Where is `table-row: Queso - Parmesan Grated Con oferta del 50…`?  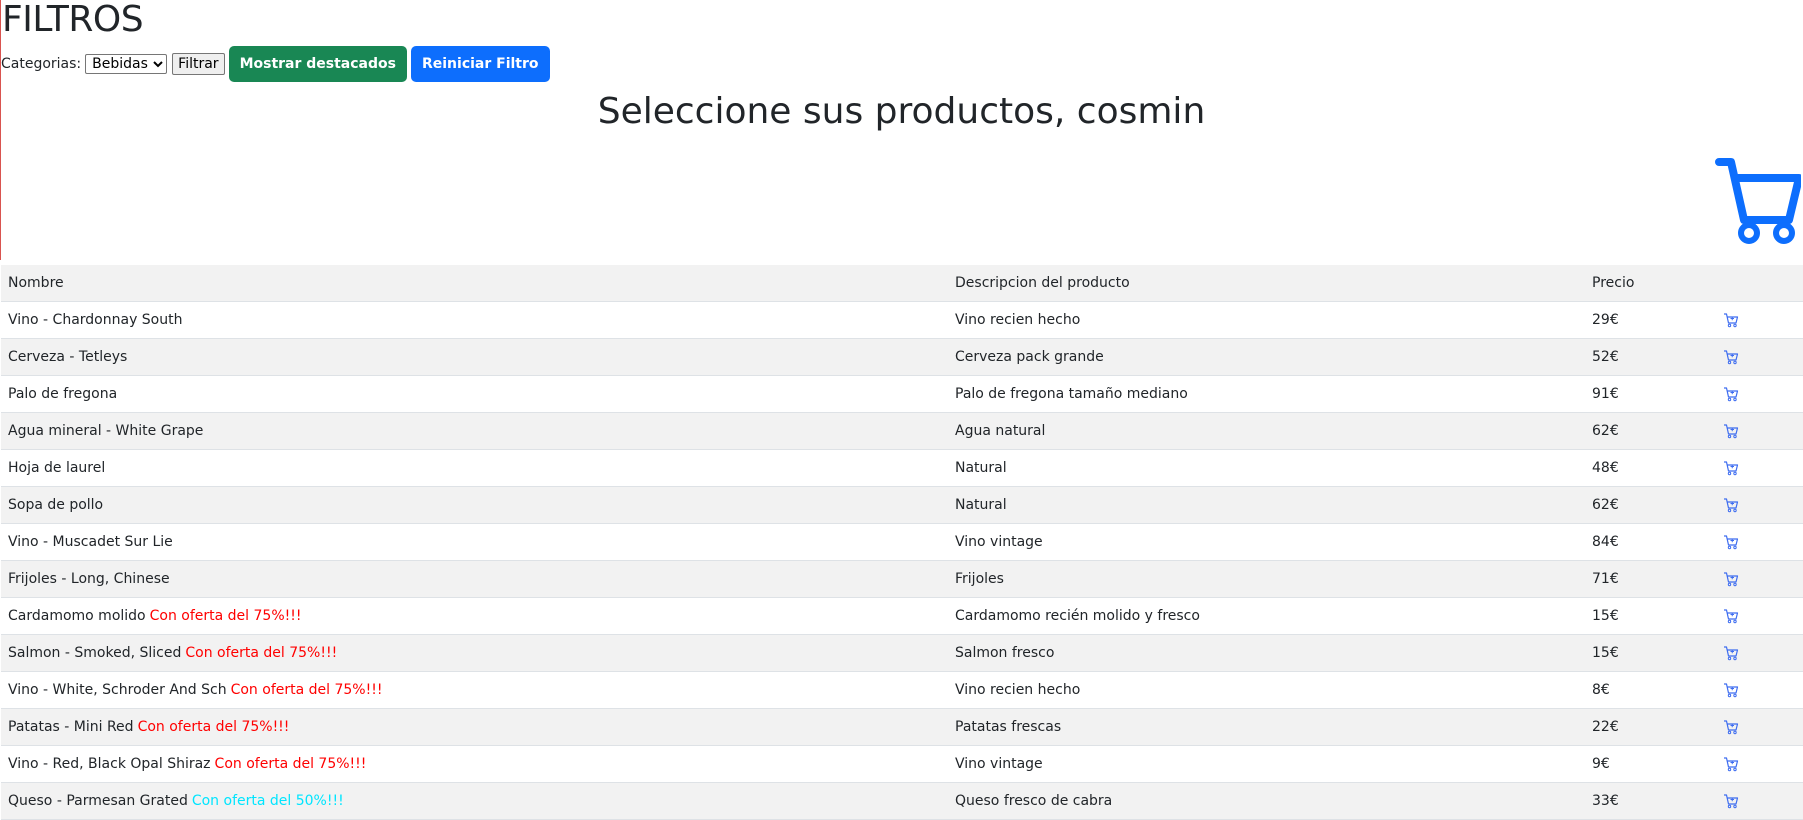 table-row: Queso - Parmesan Grated Con oferta del 50… is located at coordinates (902, 801).